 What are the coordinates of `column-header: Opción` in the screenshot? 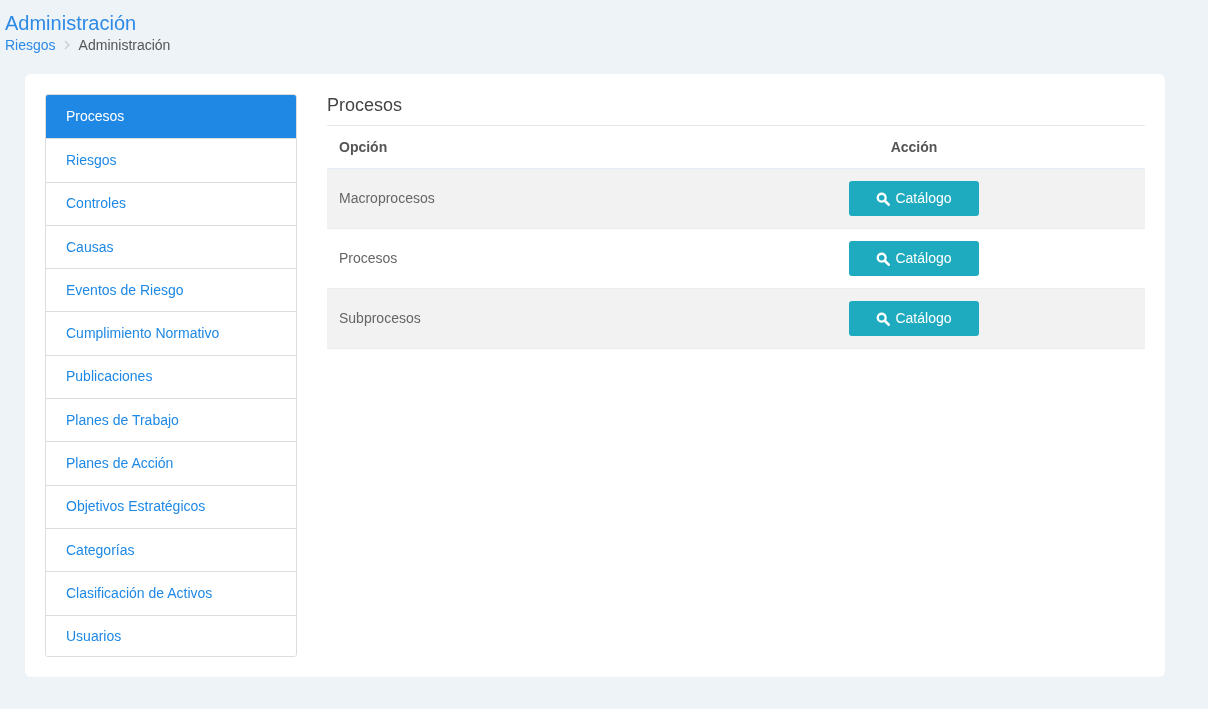 It's located at (363, 147).